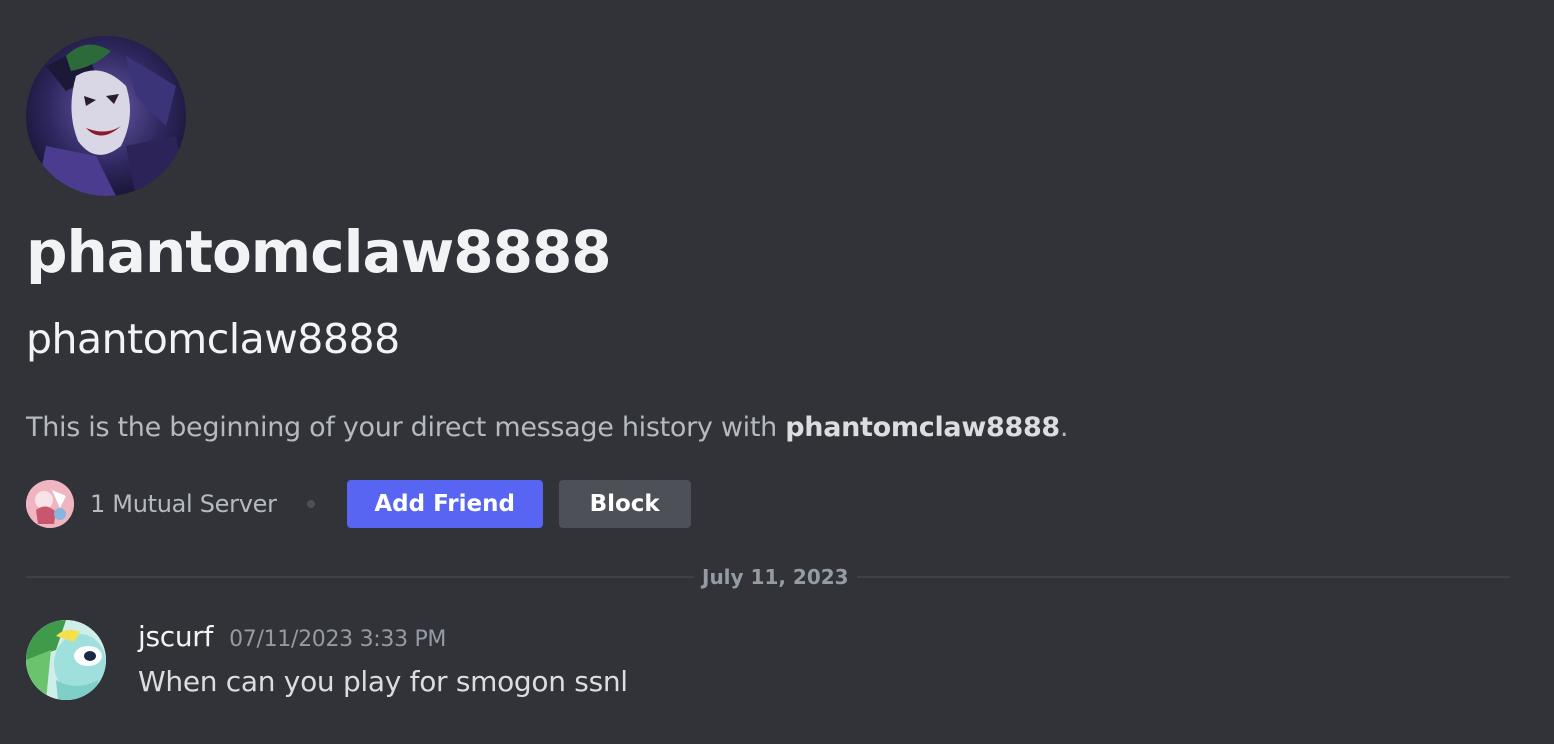 The image size is (1554, 744). What do you see at coordinates (213, 339) in the screenshot?
I see `profile-username: phantomclaw8888` at bounding box center [213, 339].